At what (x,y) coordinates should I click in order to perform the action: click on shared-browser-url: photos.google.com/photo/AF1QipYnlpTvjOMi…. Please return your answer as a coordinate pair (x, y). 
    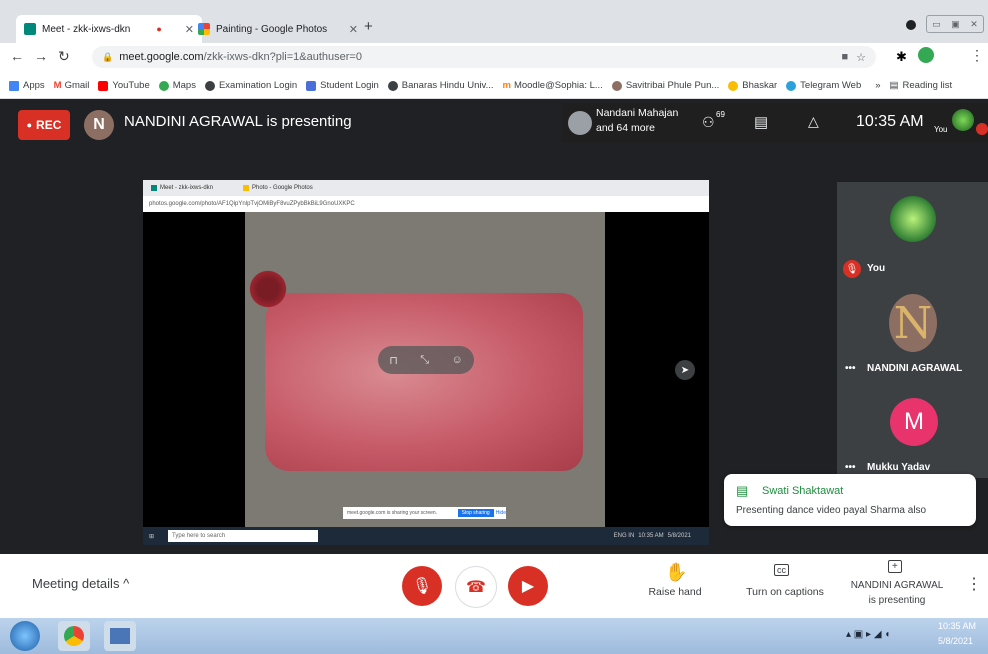
    Looking at the image, I should click on (426, 204).